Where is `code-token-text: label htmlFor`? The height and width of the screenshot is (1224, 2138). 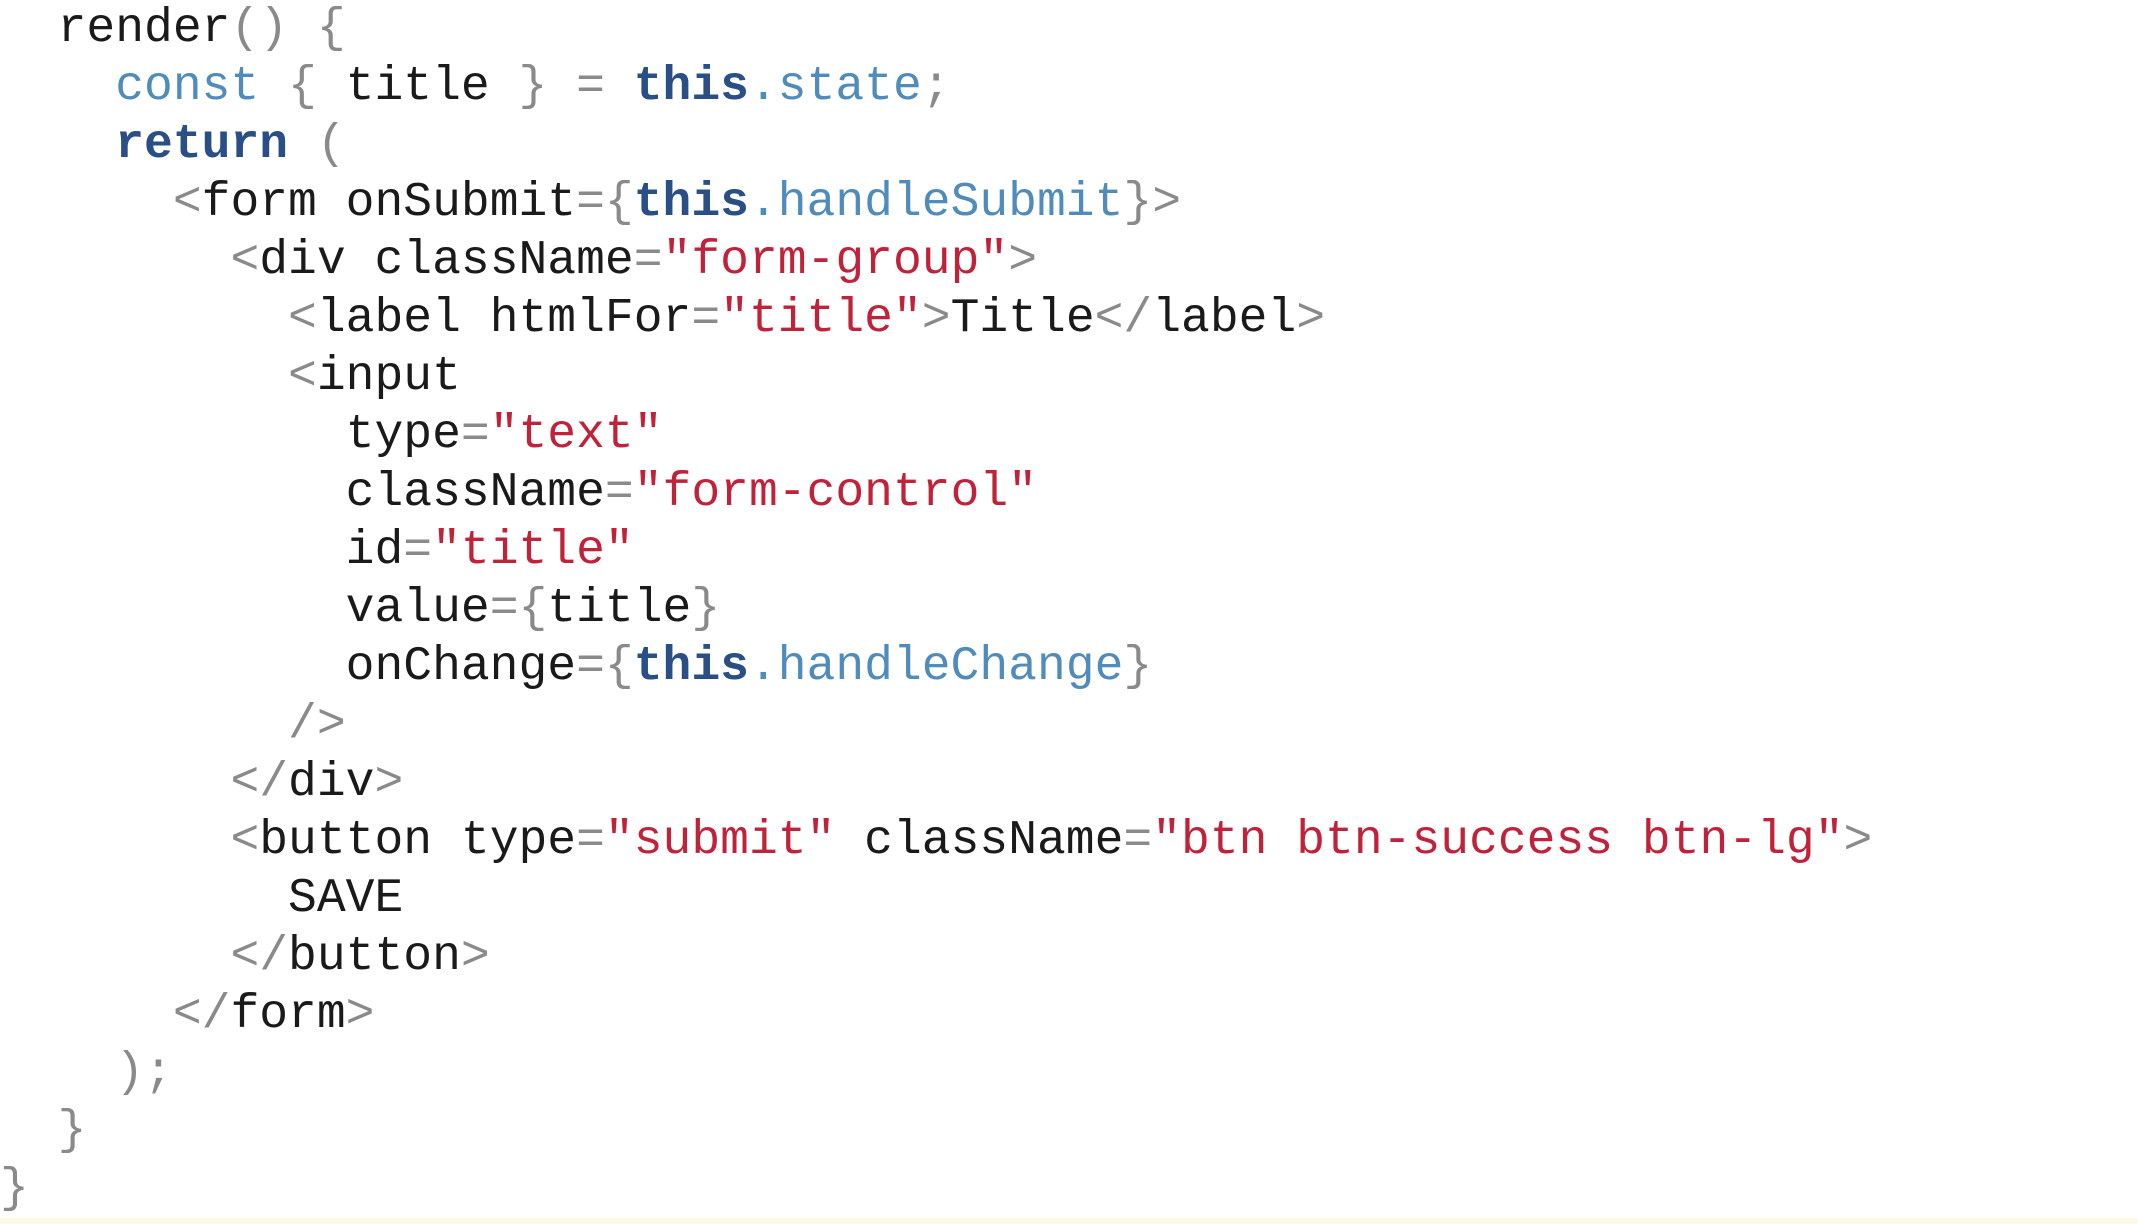 code-token-text: label htmlFor is located at coordinates (504, 319).